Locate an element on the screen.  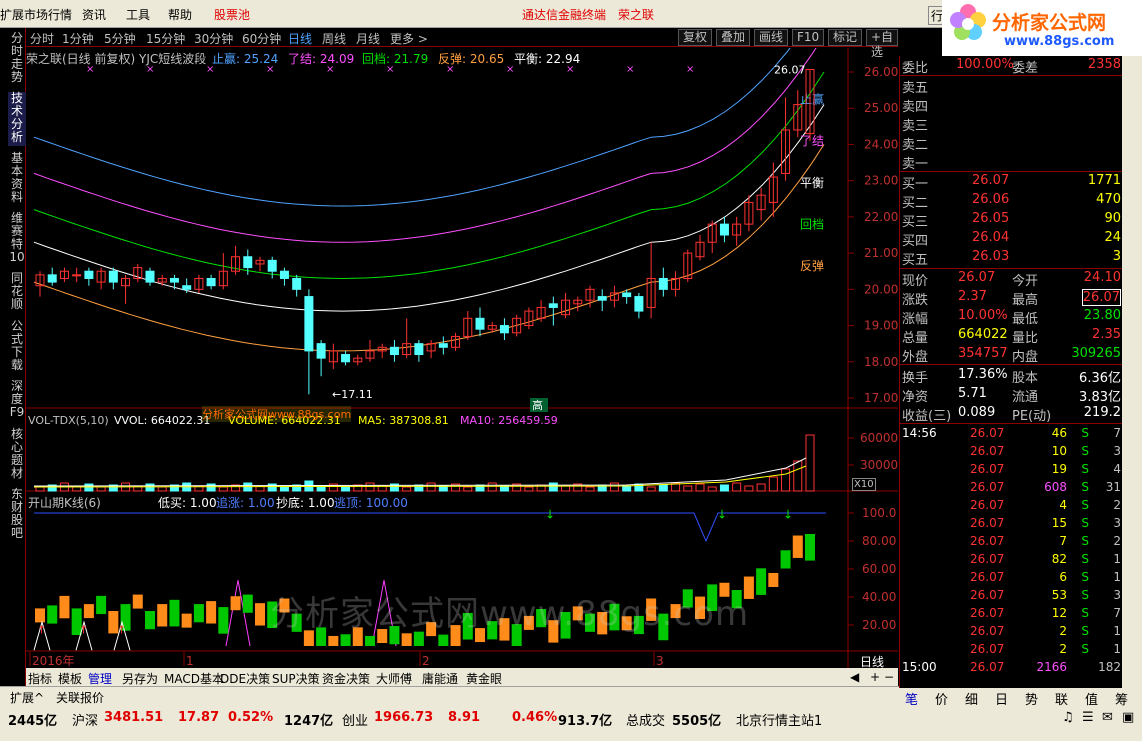
tab-tonghuashun: 同花顺 is located at coordinates (17, 293).